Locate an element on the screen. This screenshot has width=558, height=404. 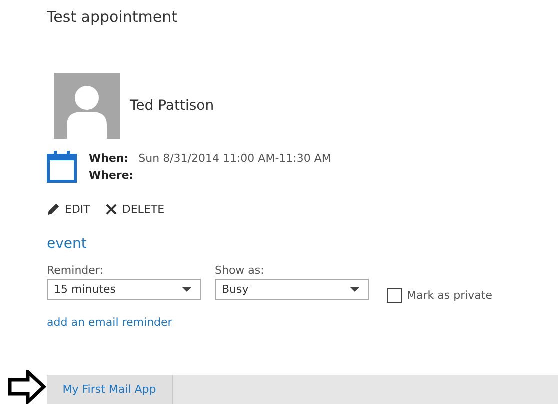
show-as-label: Show as: is located at coordinates (240, 270).